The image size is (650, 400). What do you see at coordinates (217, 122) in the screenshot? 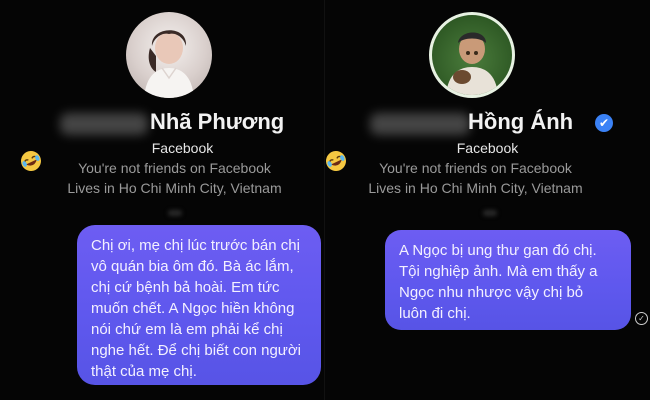
I see `profile-name: Nhã Phương` at bounding box center [217, 122].